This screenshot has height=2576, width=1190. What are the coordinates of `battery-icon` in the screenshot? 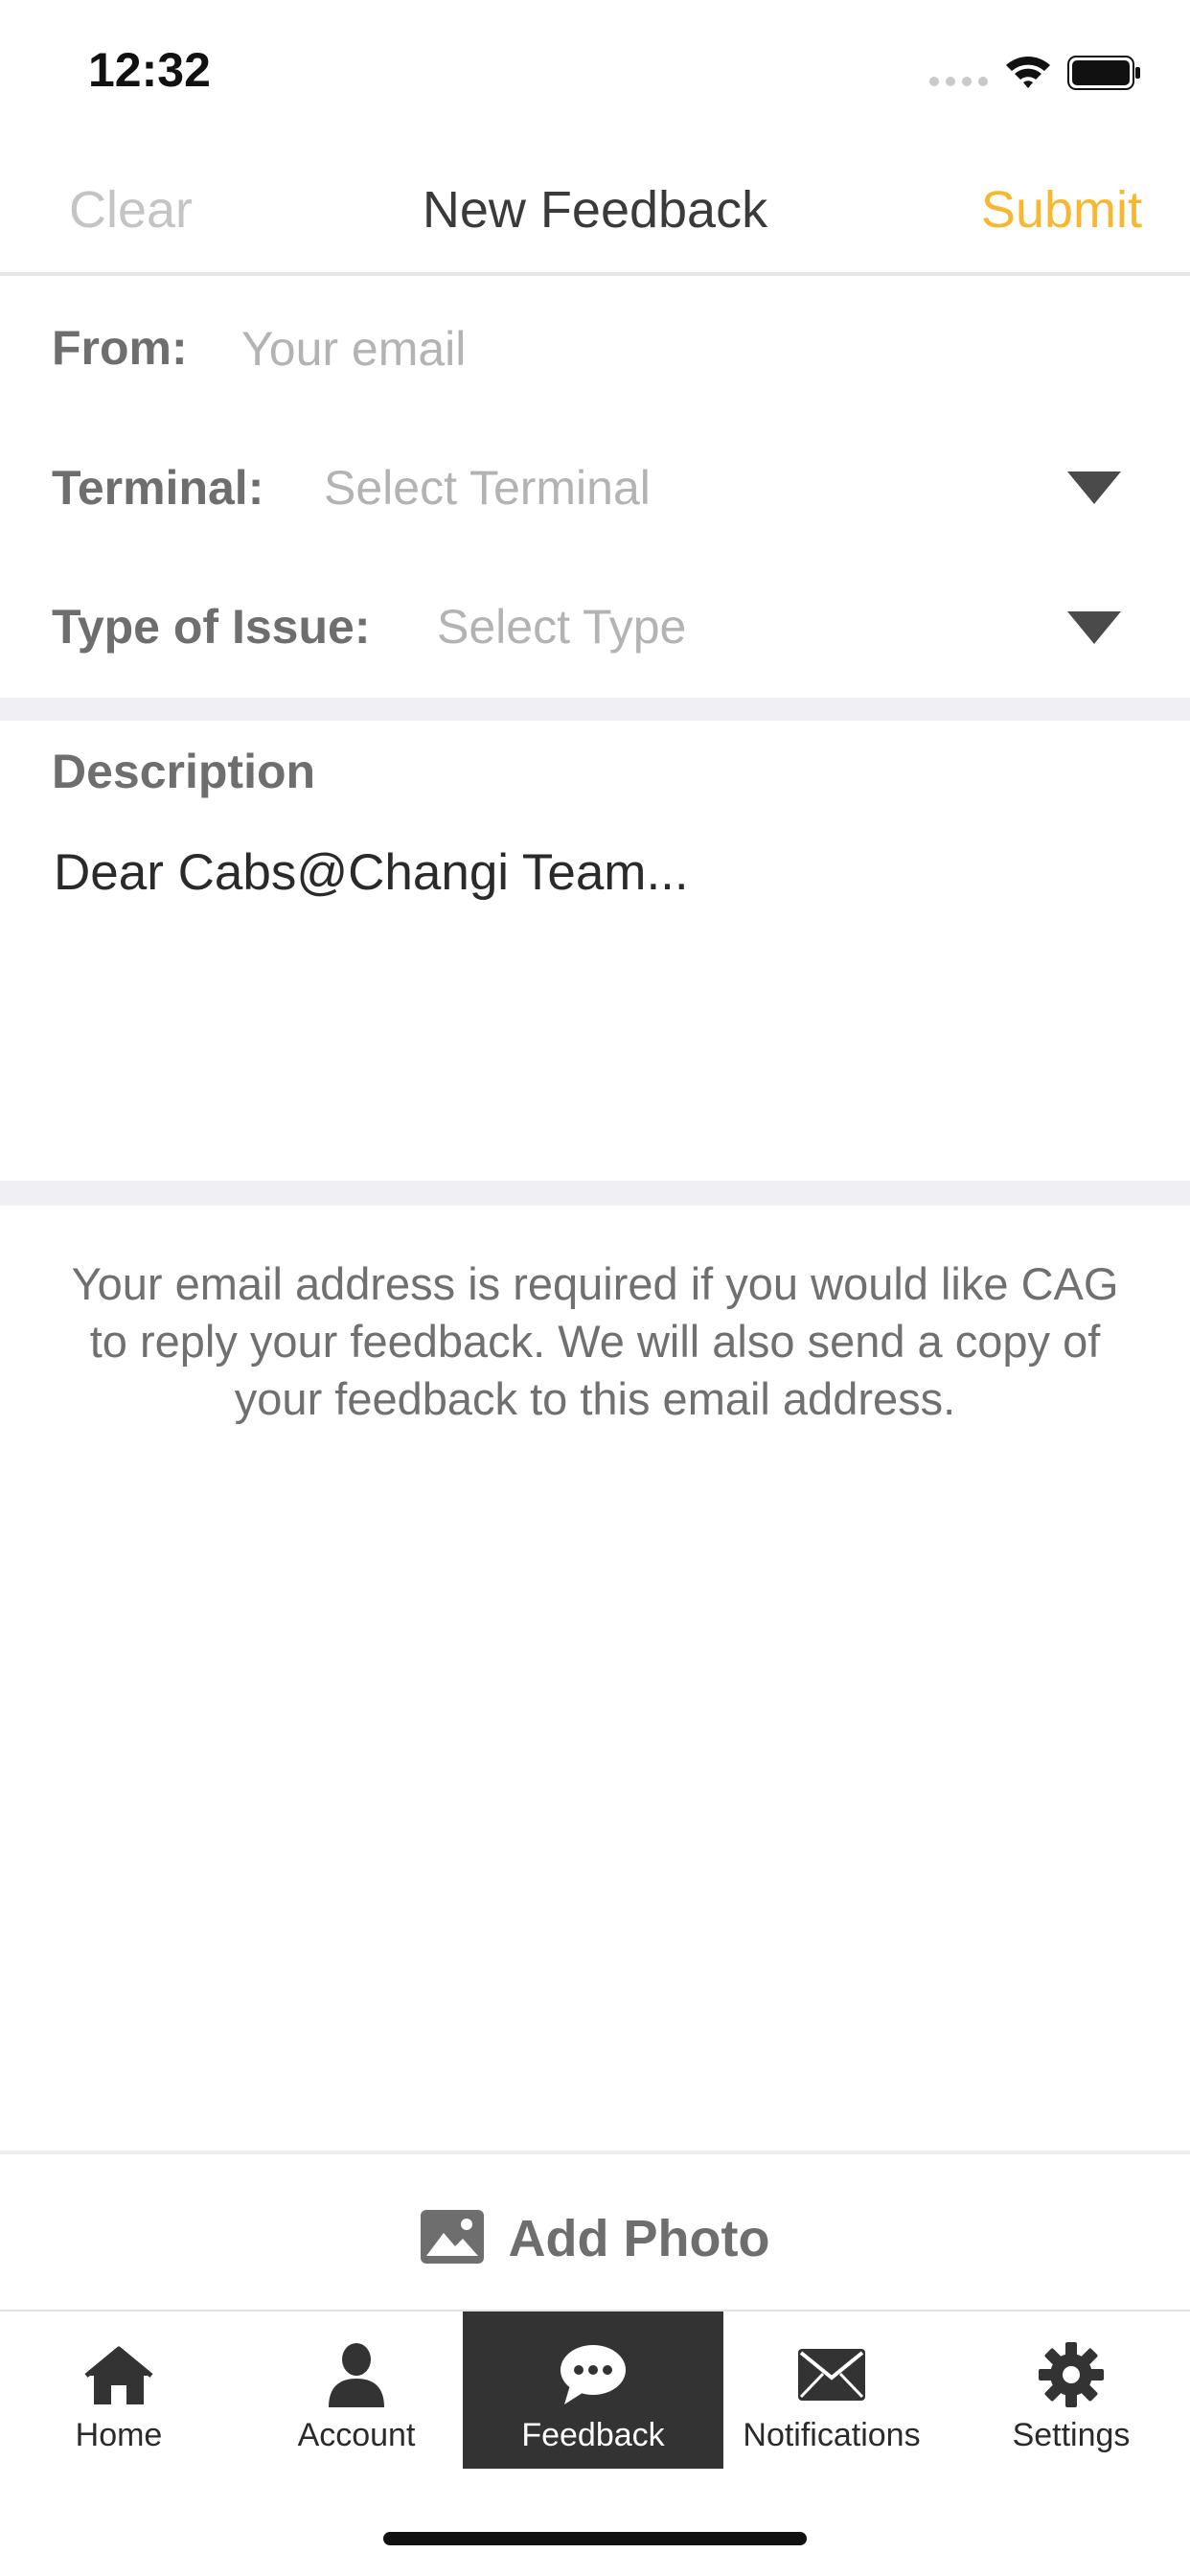 It's located at (1104, 73).